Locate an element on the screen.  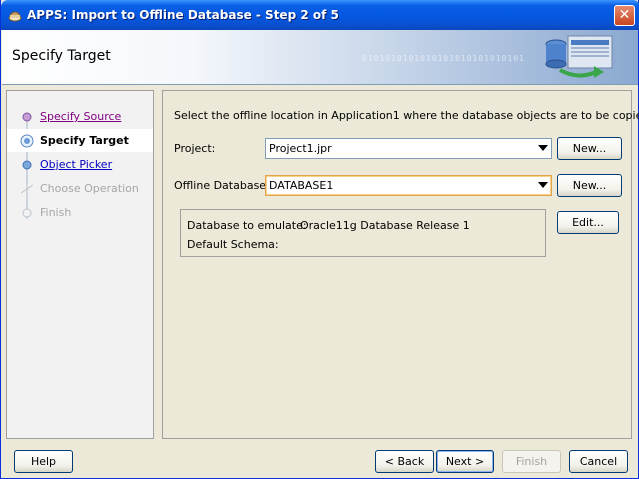
back-button: < Back is located at coordinates (404, 461).